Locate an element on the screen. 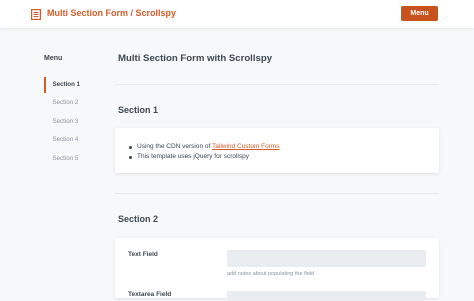 This screenshot has height=301, width=474. sidebar-item-section-3: Section 3 is located at coordinates (62, 122).